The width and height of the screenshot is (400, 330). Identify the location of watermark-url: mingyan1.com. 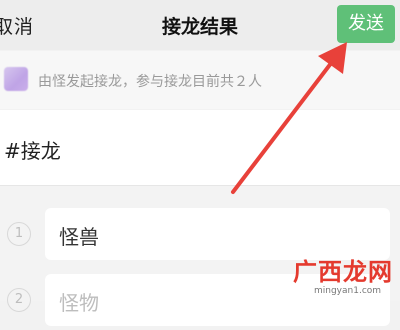
(348, 291).